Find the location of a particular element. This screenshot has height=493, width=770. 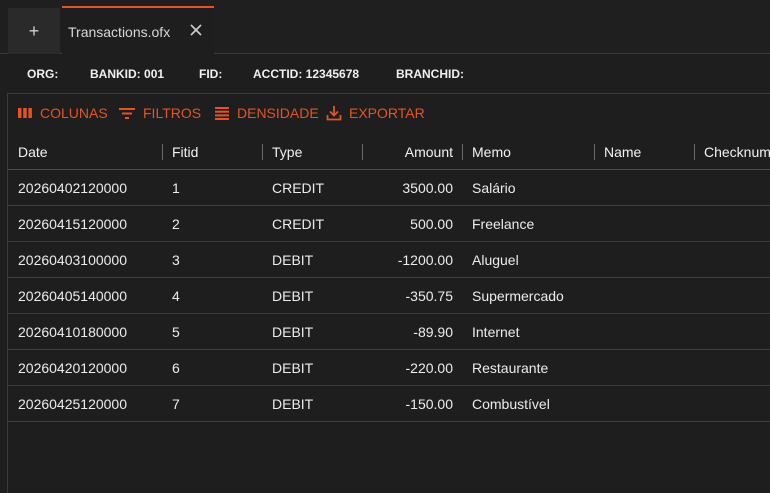

tab-label: Transactions.ofx is located at coordinates (119, 31).